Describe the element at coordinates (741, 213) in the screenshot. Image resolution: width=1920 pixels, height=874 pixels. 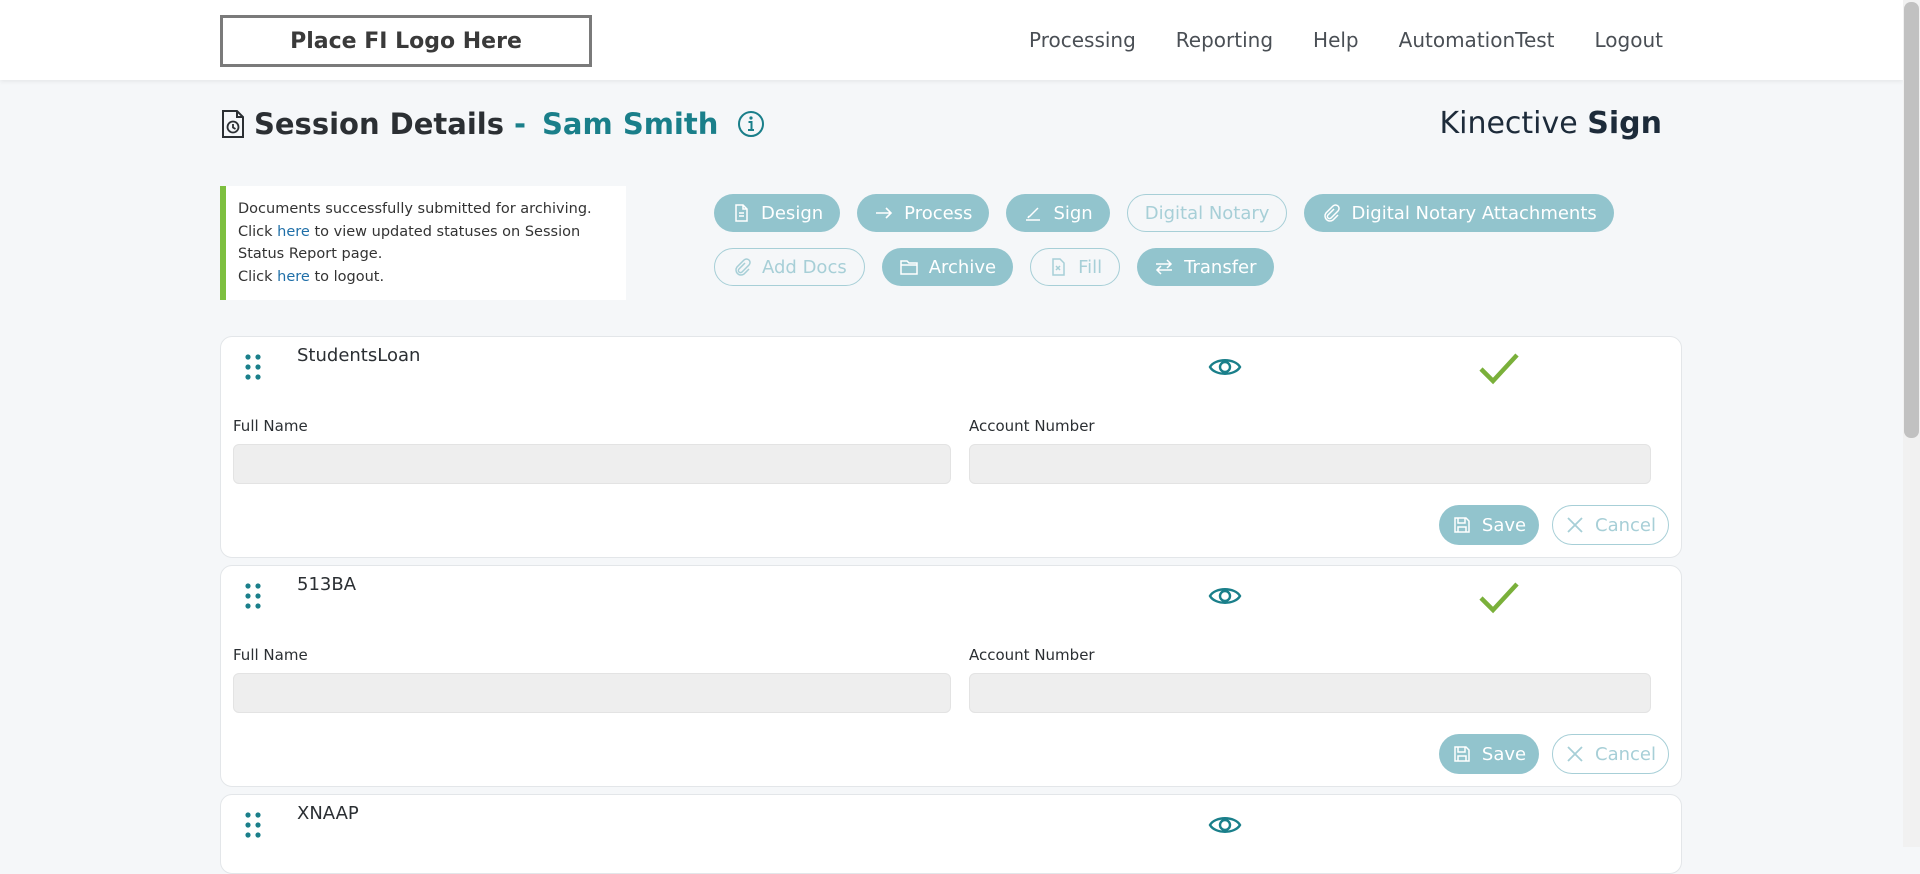
I see `document-icon` at that location.